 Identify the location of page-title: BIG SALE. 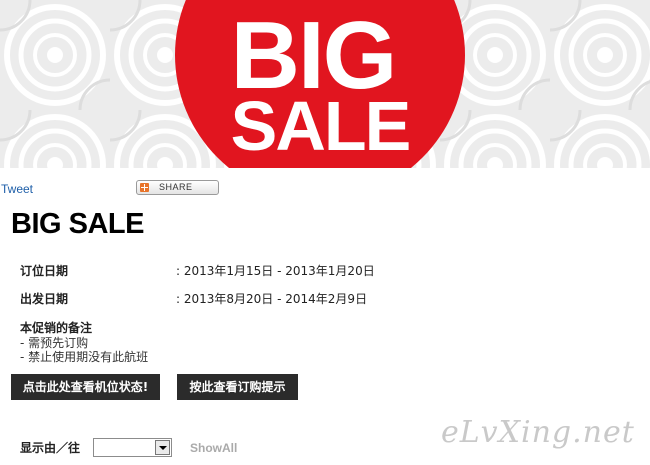
(77, 224).